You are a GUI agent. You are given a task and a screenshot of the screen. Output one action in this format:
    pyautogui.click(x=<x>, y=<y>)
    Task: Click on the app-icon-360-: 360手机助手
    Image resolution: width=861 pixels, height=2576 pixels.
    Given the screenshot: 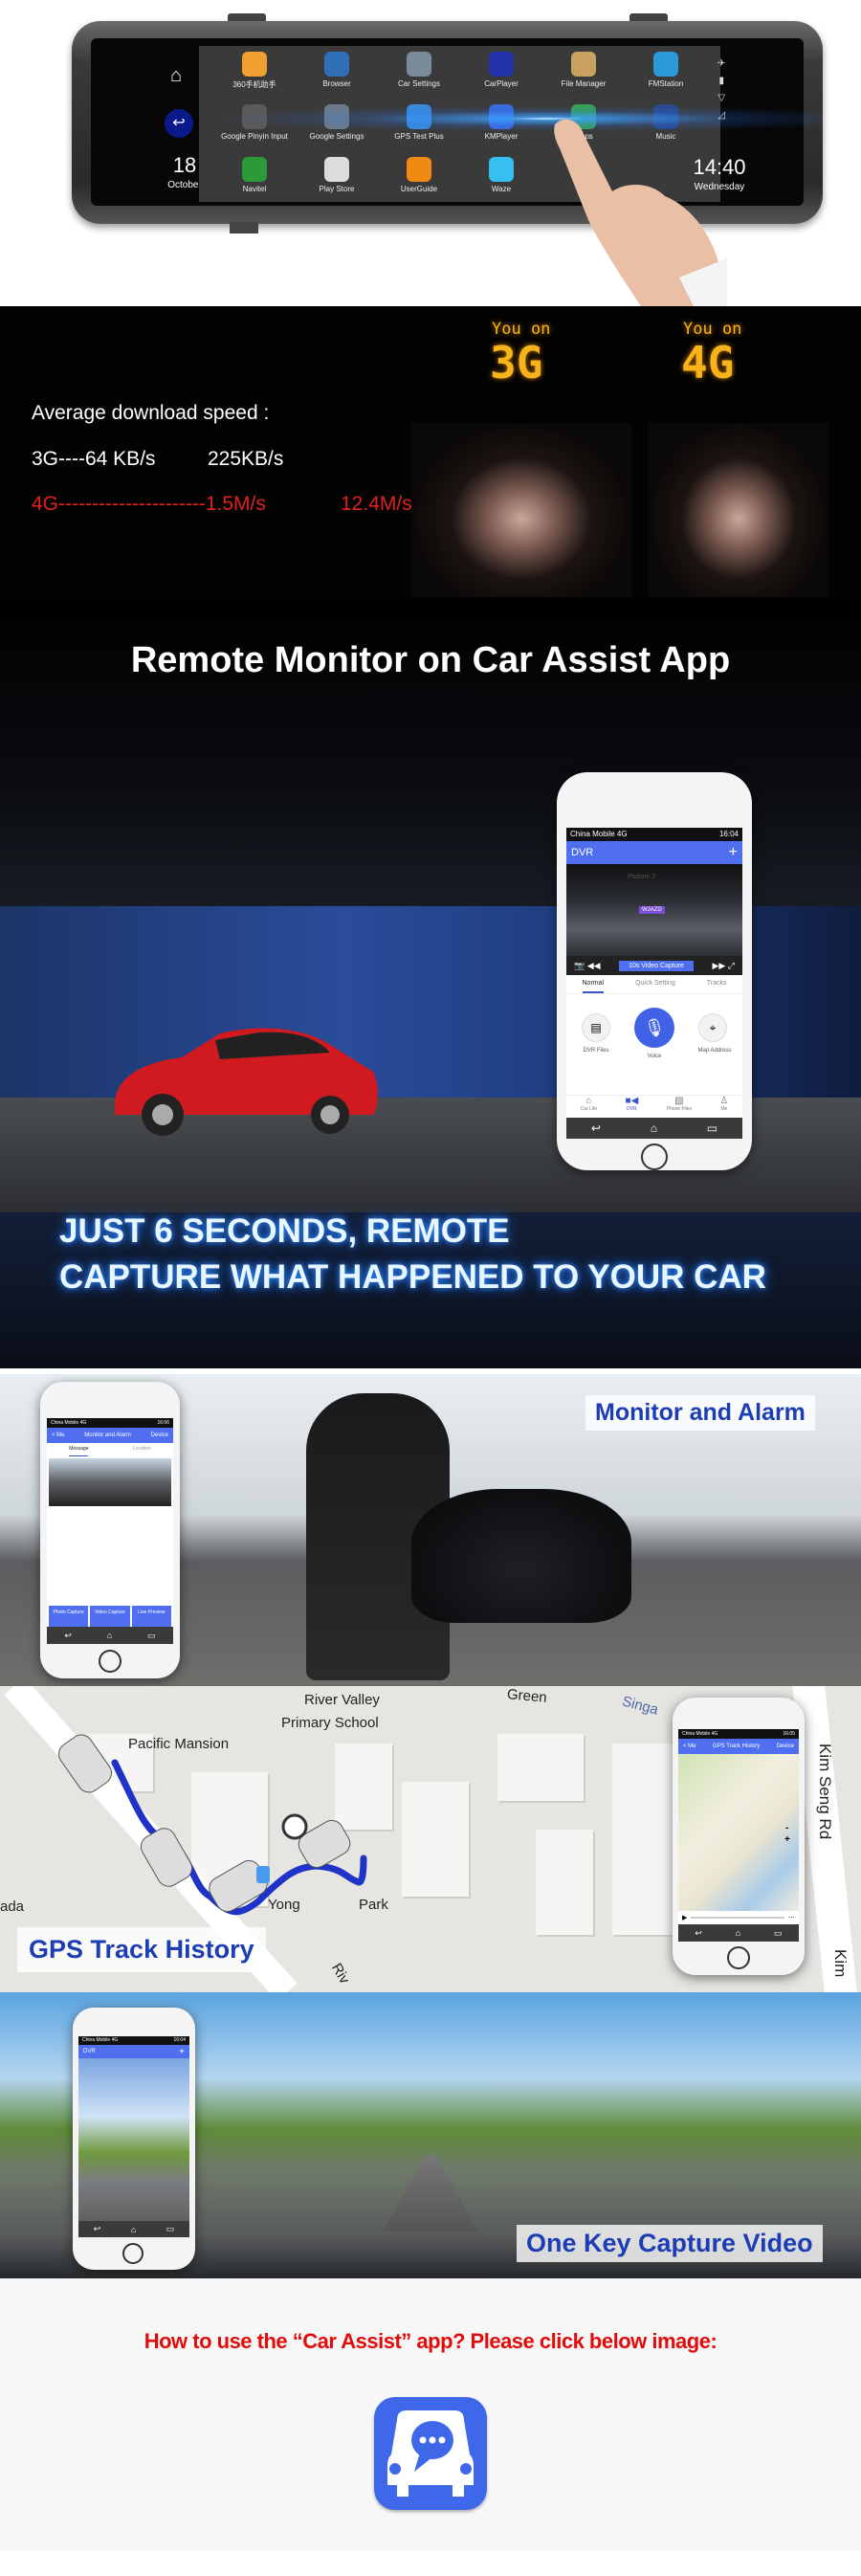 What is the action you would take?
    pyautogui.click(x=254, y=71)
    